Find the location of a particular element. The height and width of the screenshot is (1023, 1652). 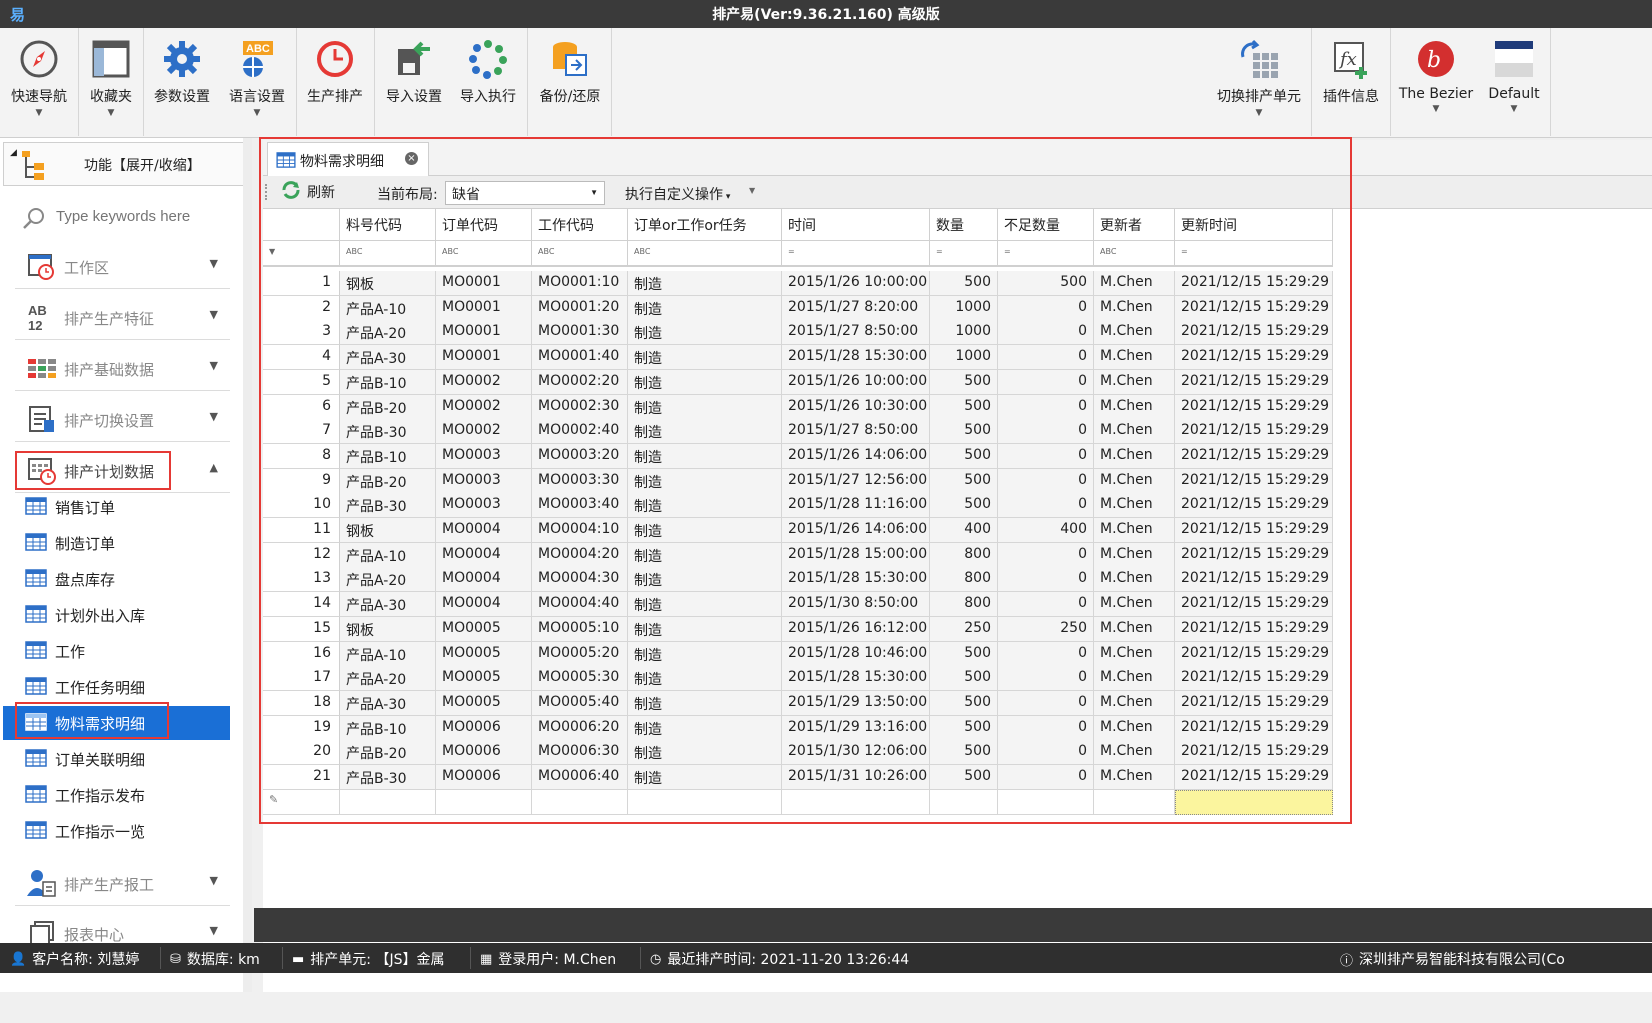

language-abc-icon: ABC is located at coordinates (257, 59).